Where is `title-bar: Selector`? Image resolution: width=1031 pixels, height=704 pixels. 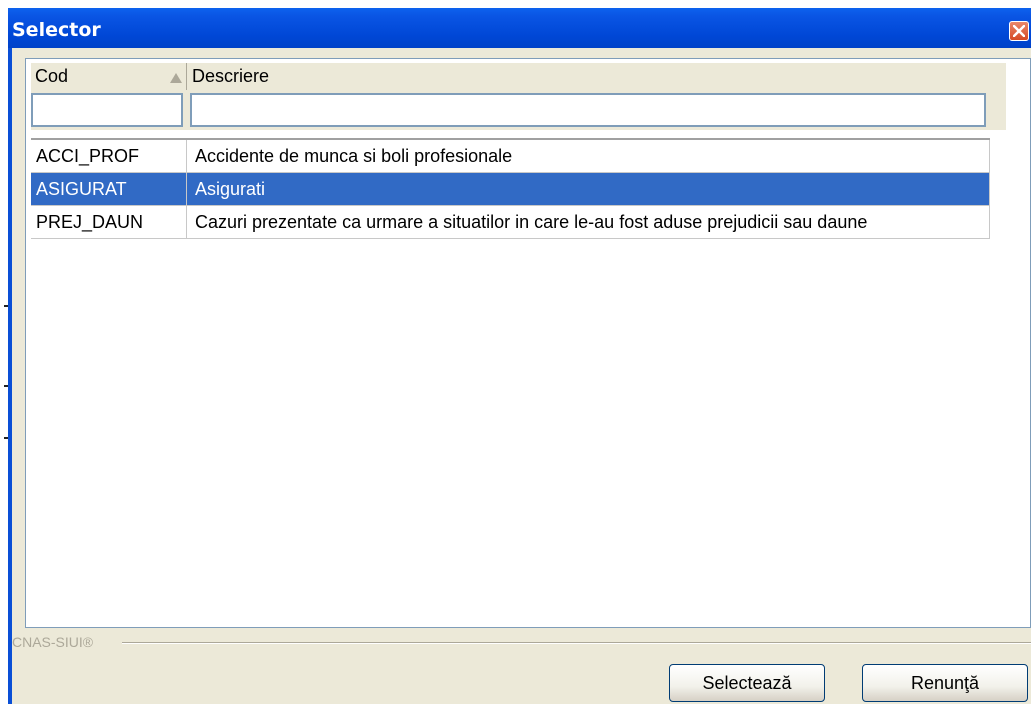 title-bar: Selector is located at coordinates (519, 28).